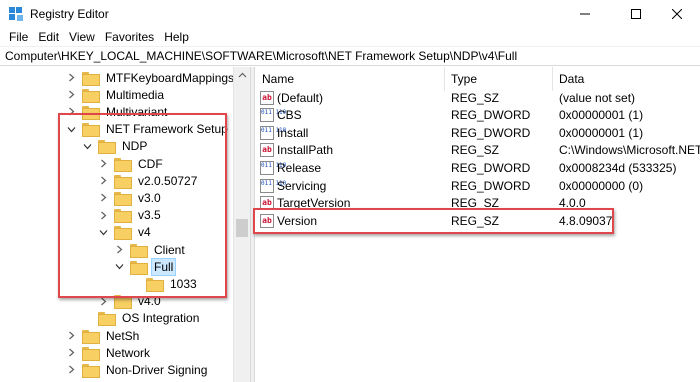  What do you see at coordinates (464, 79) in the screenshot?
I see `column-header-type: Type` at bounding box center [464, 79].